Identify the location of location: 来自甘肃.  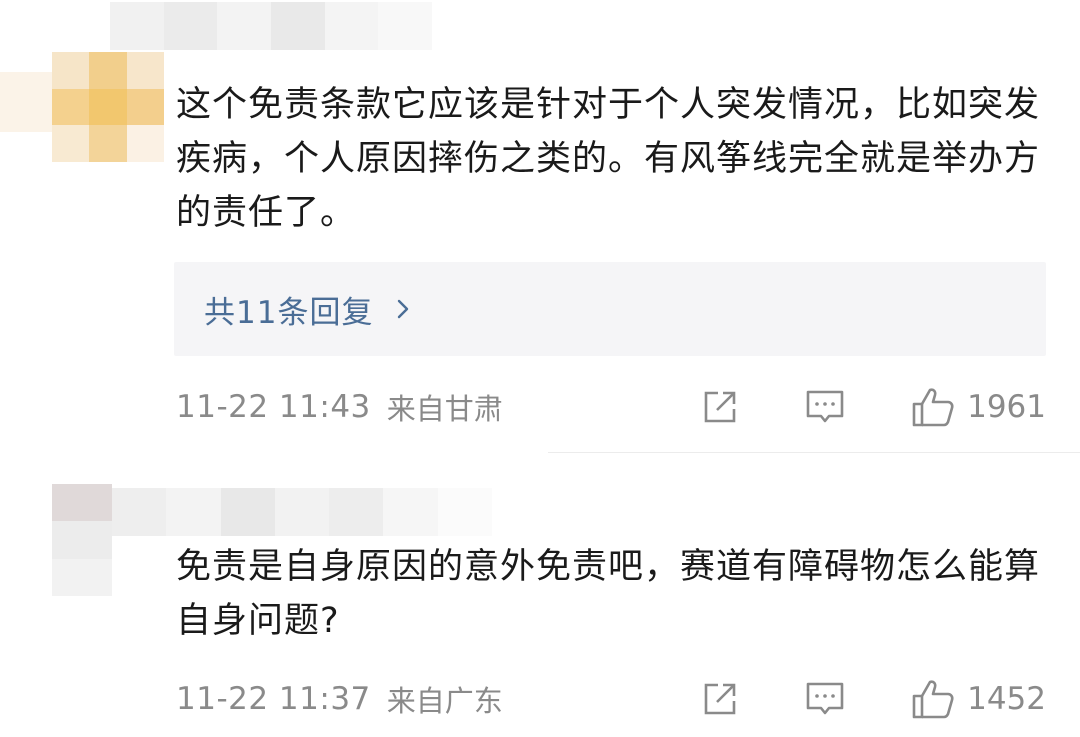
(444, 409).